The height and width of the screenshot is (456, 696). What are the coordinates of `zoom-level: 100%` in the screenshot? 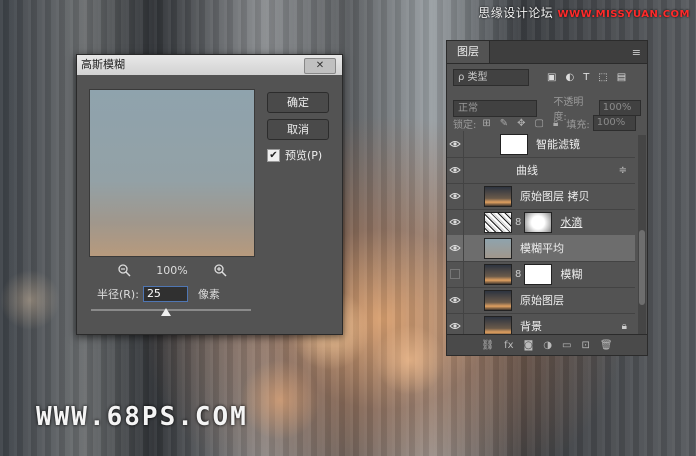 It's located at (172, 270).